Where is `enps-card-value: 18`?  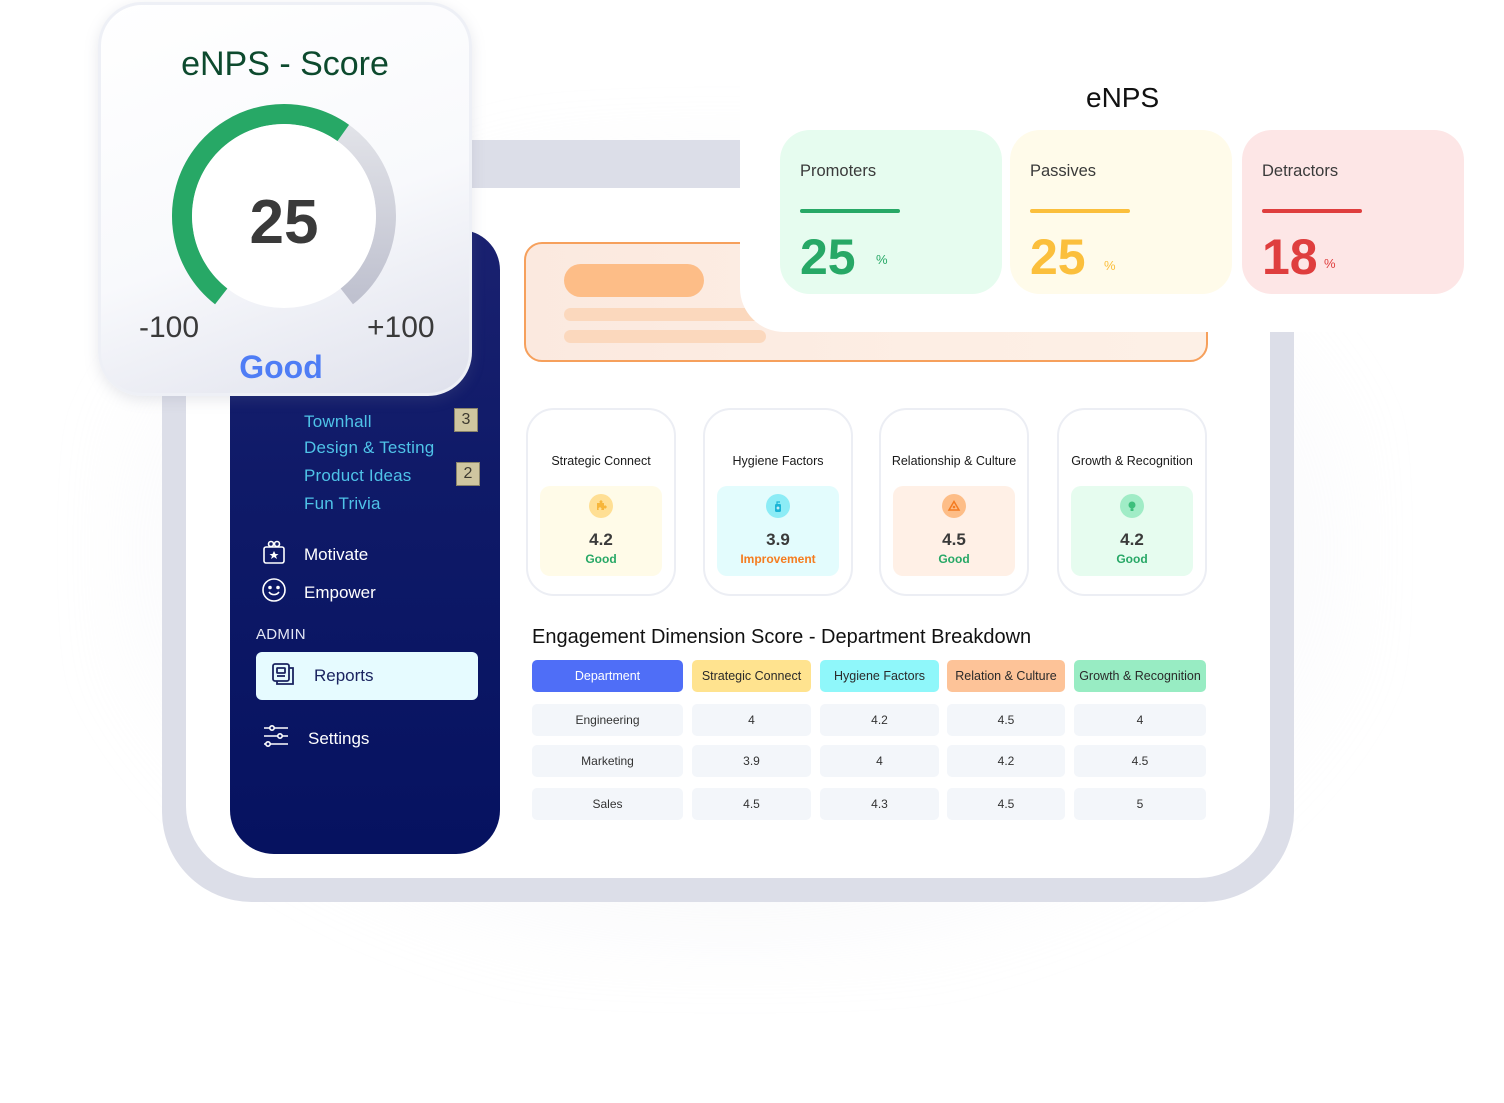 enps-card-value: 18 is located at coordinates (1290, 257).